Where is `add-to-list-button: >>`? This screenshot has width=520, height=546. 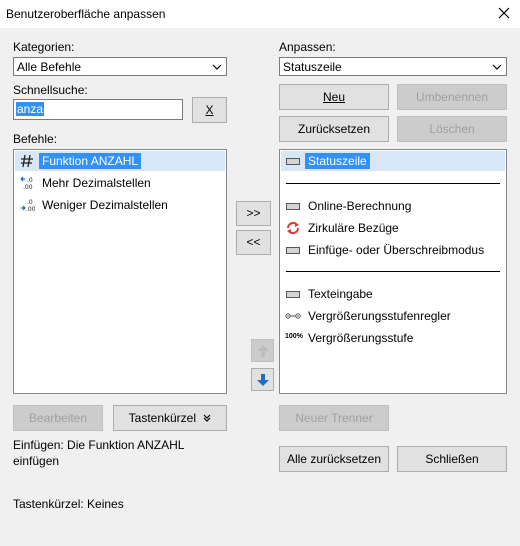
add-to-list-button: >> is located at coordinates (253, 213).